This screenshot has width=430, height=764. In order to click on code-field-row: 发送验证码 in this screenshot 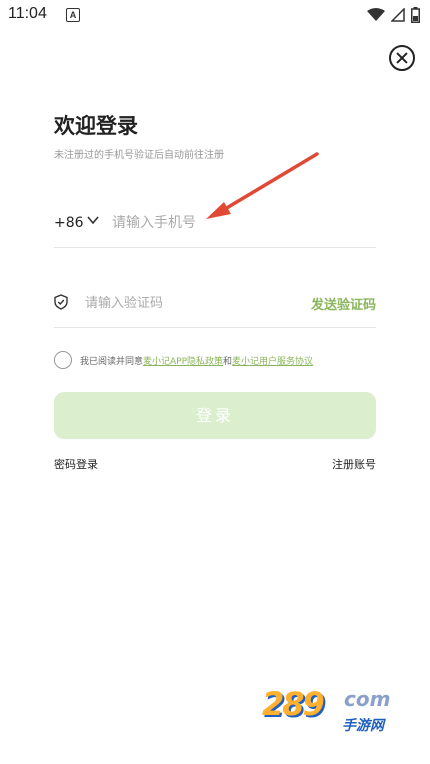, I will do `click(215, 306)`.